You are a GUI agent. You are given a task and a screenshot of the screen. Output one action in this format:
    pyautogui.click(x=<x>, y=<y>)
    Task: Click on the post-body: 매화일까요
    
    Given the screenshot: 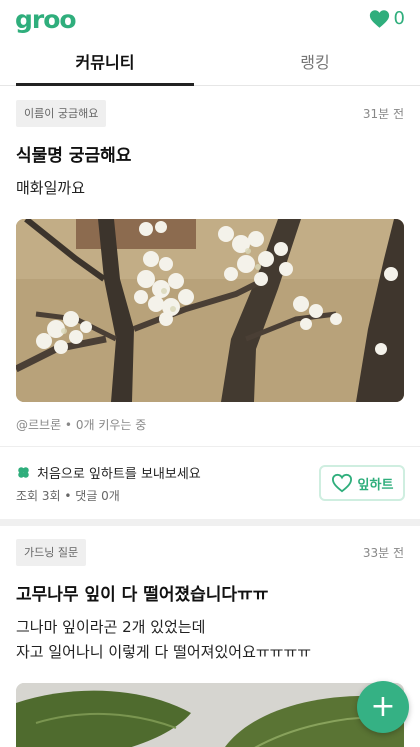 What is the action you would take?
    pyautogui.click(x=51, y=188)
    